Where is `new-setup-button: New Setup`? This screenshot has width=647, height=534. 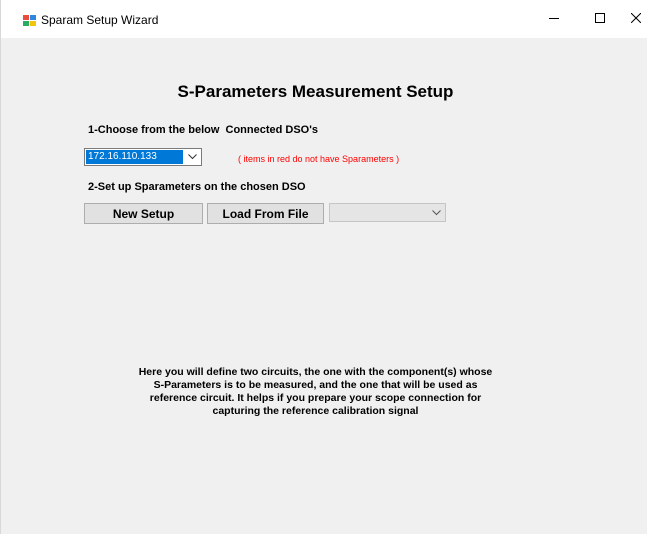
new-setup-button: New Setup is located at coordinates (143, 213).